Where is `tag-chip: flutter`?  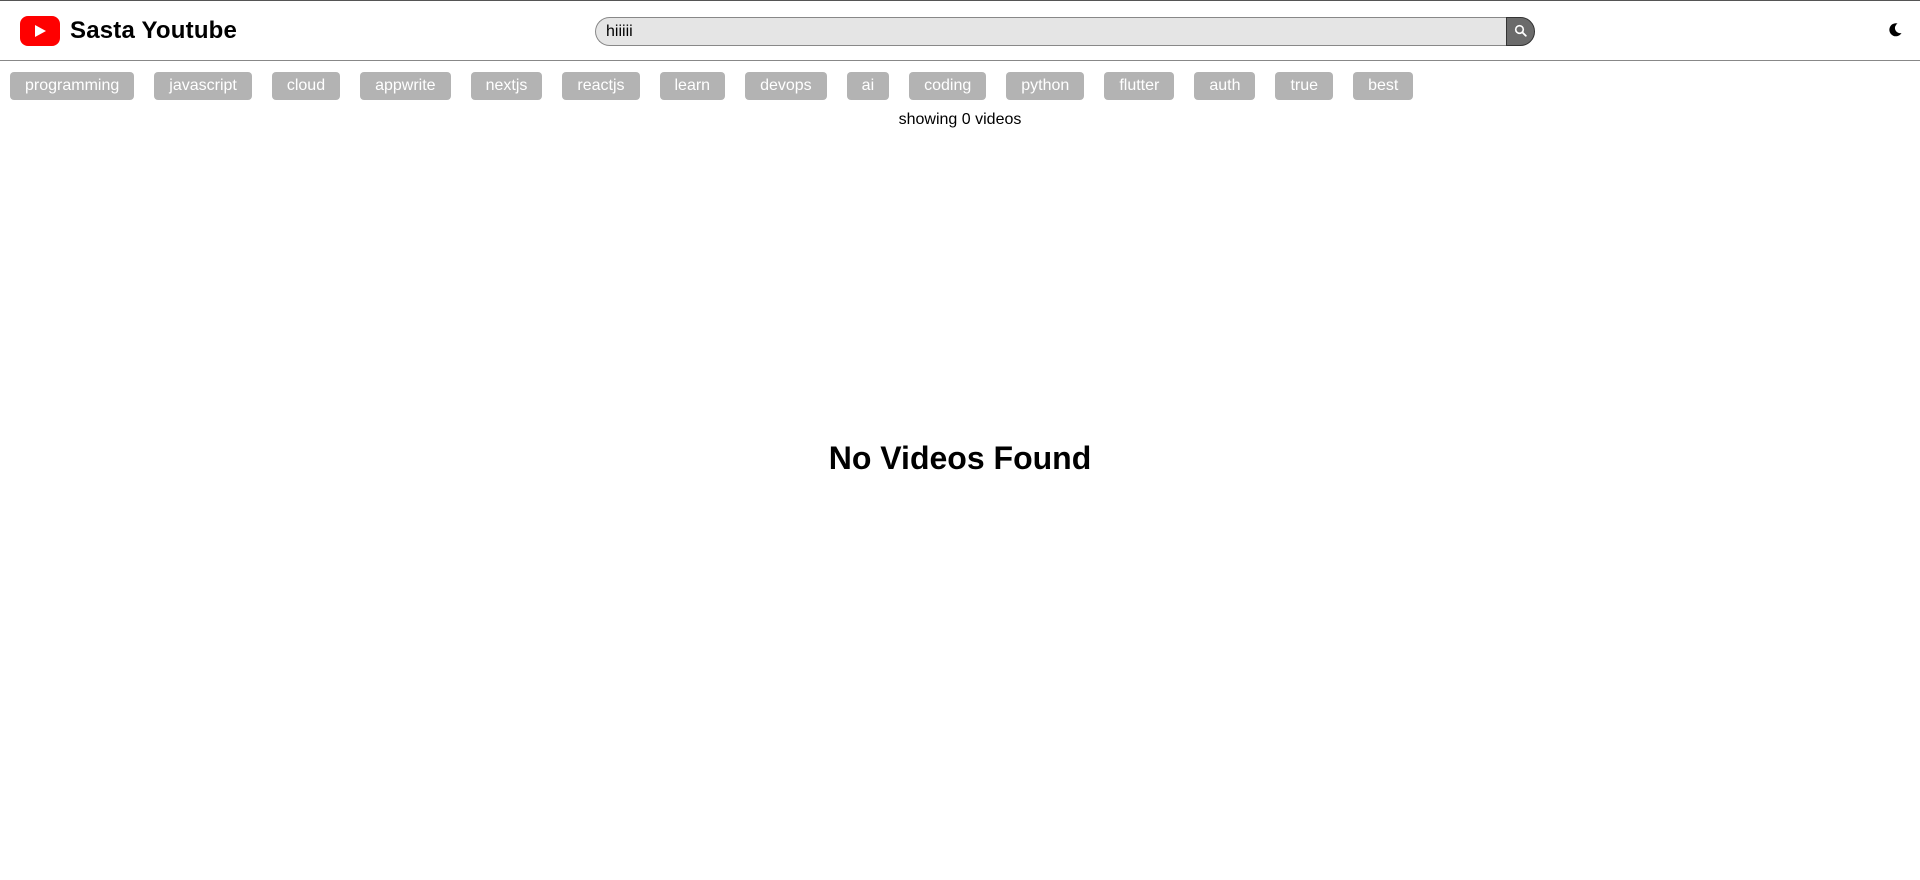 tag-chip: flutter is located at coordinates (1139, 86).